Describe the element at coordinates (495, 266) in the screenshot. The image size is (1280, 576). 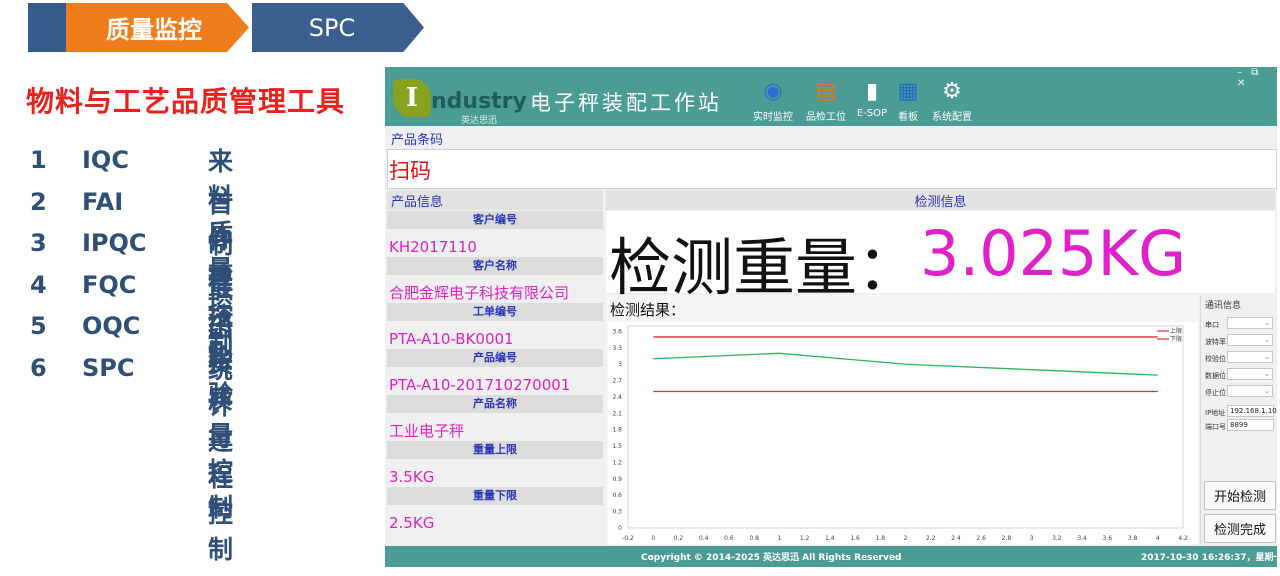
I see `field-label: 客户名称` at that location.